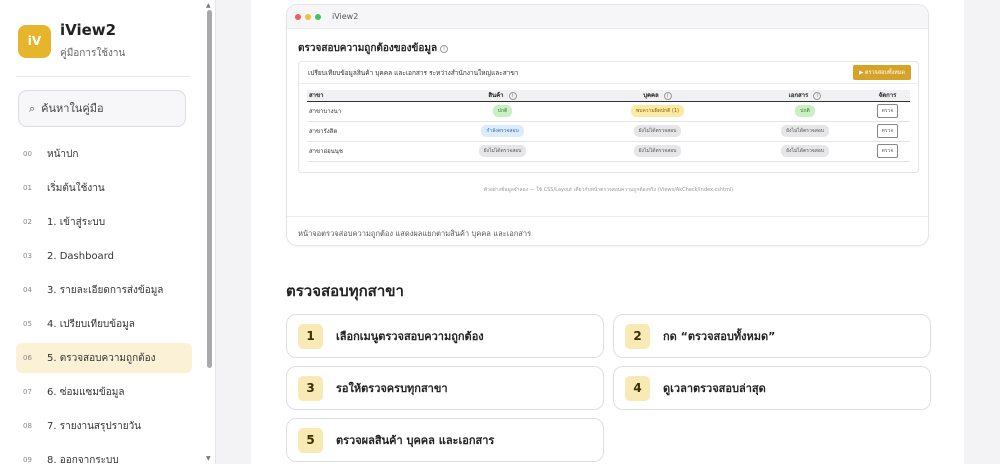 Image resolution: width=1000 pixels, height=464 pixels. Describe the element at coordinates (882, 72) in the screenshot. I see `check-all-button: ▶ ตรวจสอบทั้งหมด` at that location.